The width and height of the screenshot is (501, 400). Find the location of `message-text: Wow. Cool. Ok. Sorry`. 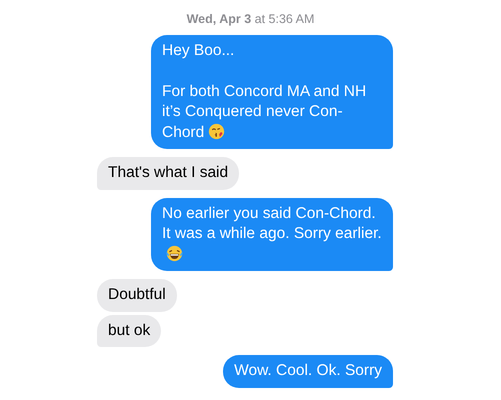

message-text: Wow. Cool. Ok. Sorry is located at coordinates (308, 371).